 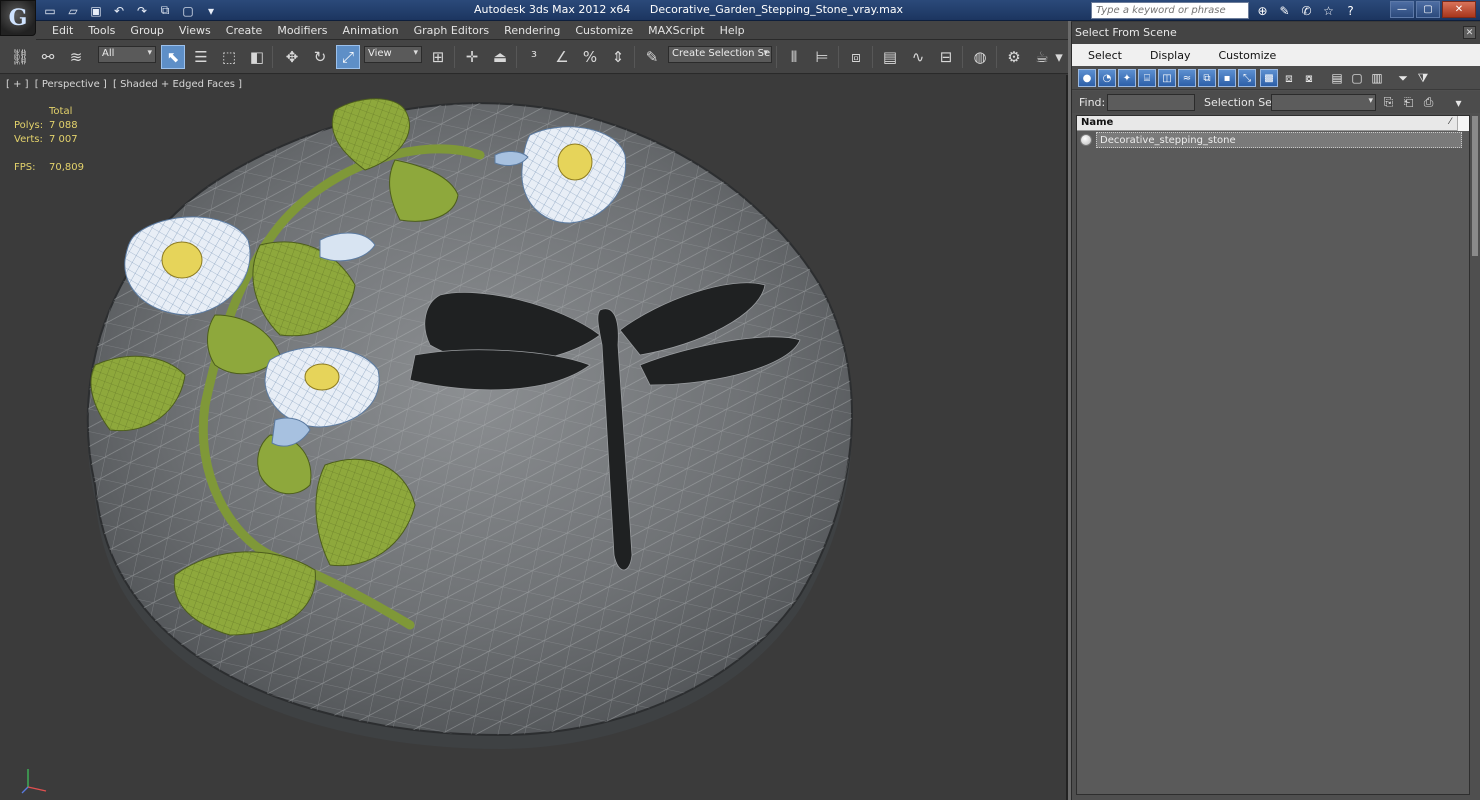 What do you see at coordinates (1269, 78) in the screenshot?
I see `display-containers-icon: ▩` at bounding box center [1269, 78].